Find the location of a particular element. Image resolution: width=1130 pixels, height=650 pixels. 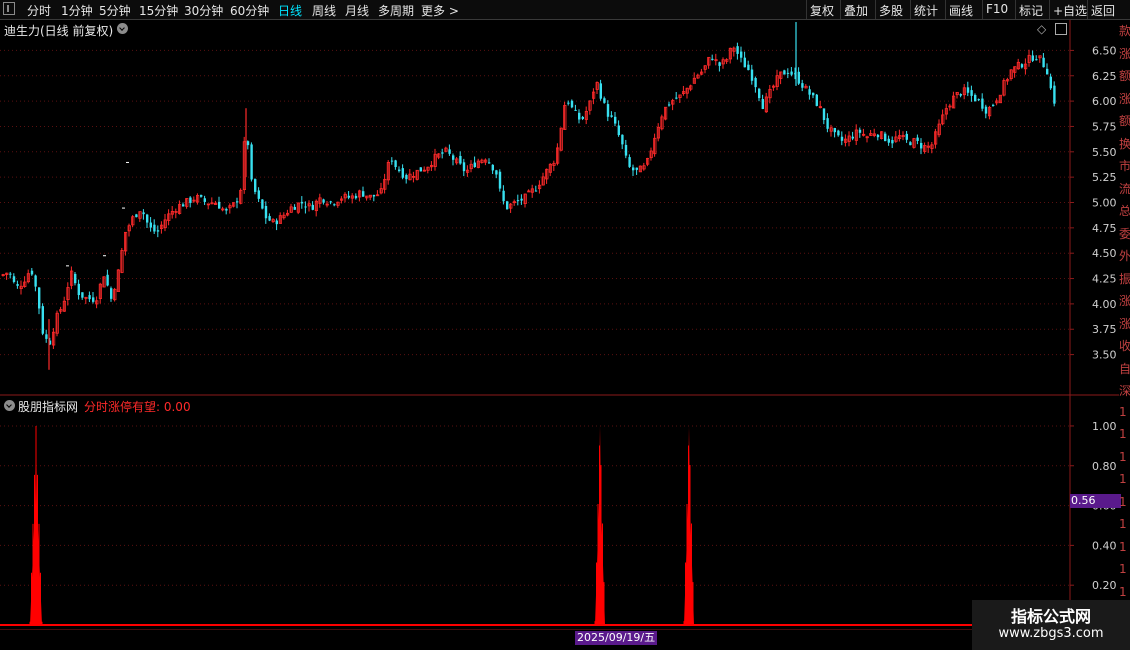

indicator-value-label: 分时涨停有望: 0.00 is located at coordinates (137, 407).